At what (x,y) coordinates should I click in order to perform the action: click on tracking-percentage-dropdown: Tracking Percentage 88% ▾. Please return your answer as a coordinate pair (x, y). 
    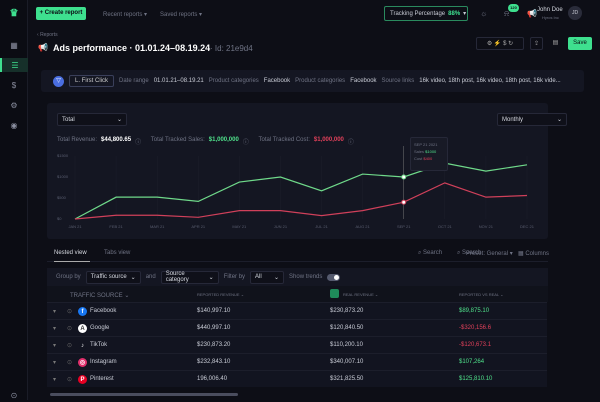
    Looking at the image, I should click on (426, 13).